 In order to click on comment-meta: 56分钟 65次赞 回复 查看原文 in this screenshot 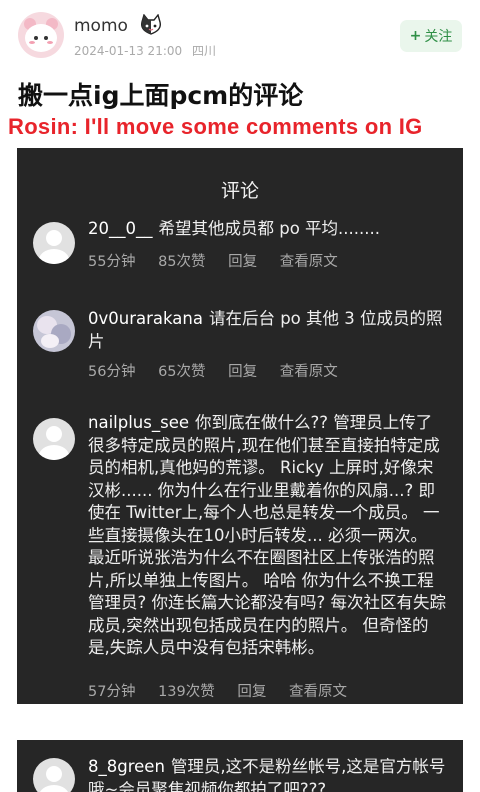, I will do `click(222, 370)`.